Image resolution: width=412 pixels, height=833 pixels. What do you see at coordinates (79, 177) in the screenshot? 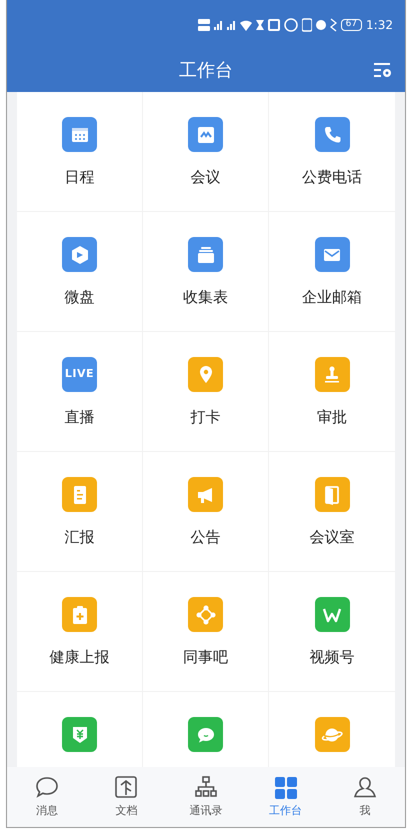
I see `app-label: 日程` at bounding box center [79, 177].